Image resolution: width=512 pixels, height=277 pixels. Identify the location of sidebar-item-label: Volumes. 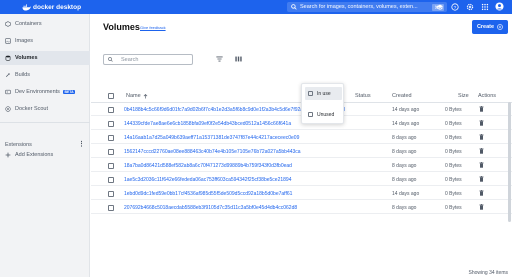
(26, 58).